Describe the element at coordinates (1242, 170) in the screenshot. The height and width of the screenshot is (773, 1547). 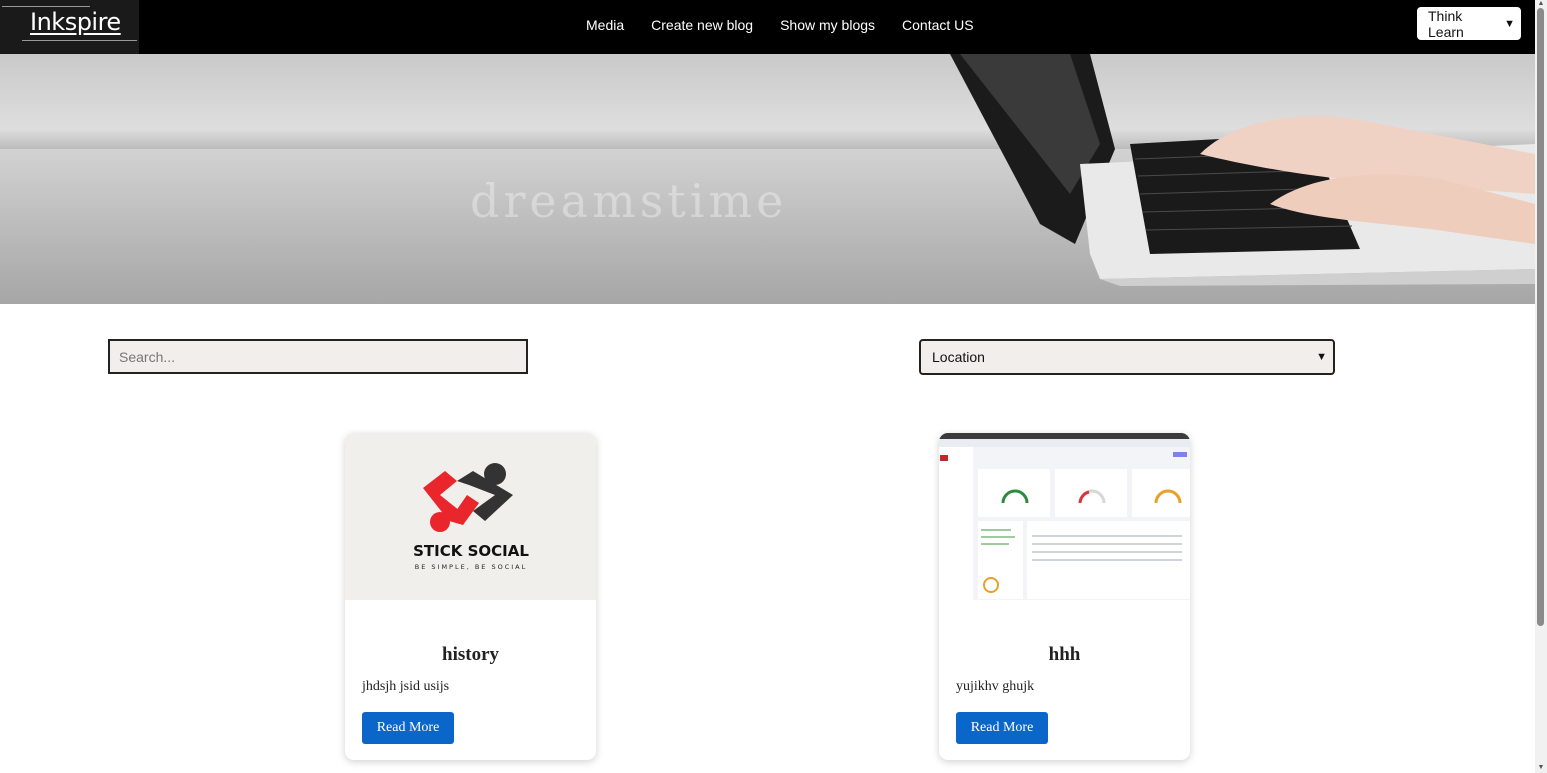
I see `laptop-illustration` at that location.